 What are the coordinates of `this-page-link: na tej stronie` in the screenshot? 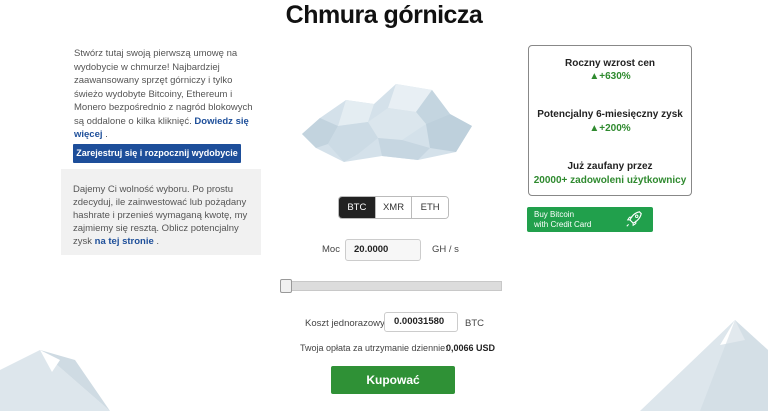 It's located at (124, 241).